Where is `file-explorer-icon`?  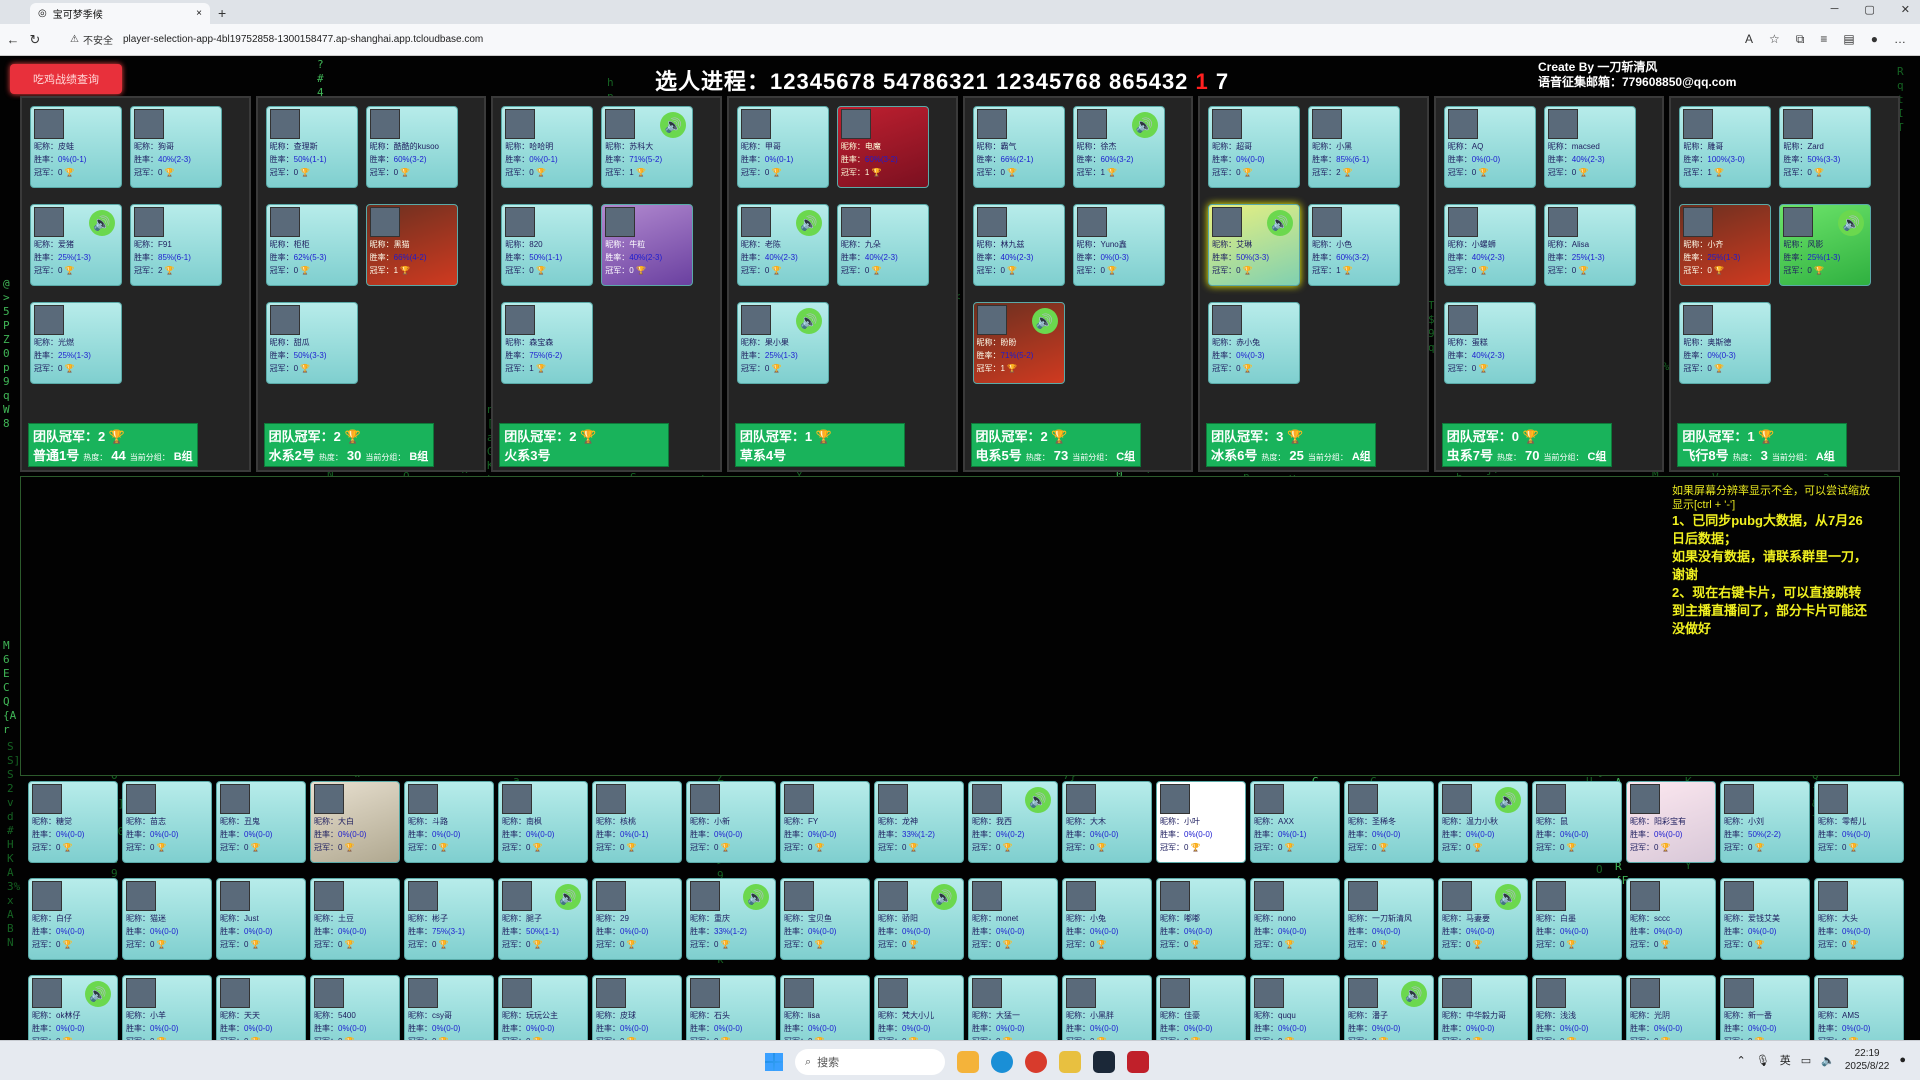 file-explorer-icon is located at coordinates (968, 1062).